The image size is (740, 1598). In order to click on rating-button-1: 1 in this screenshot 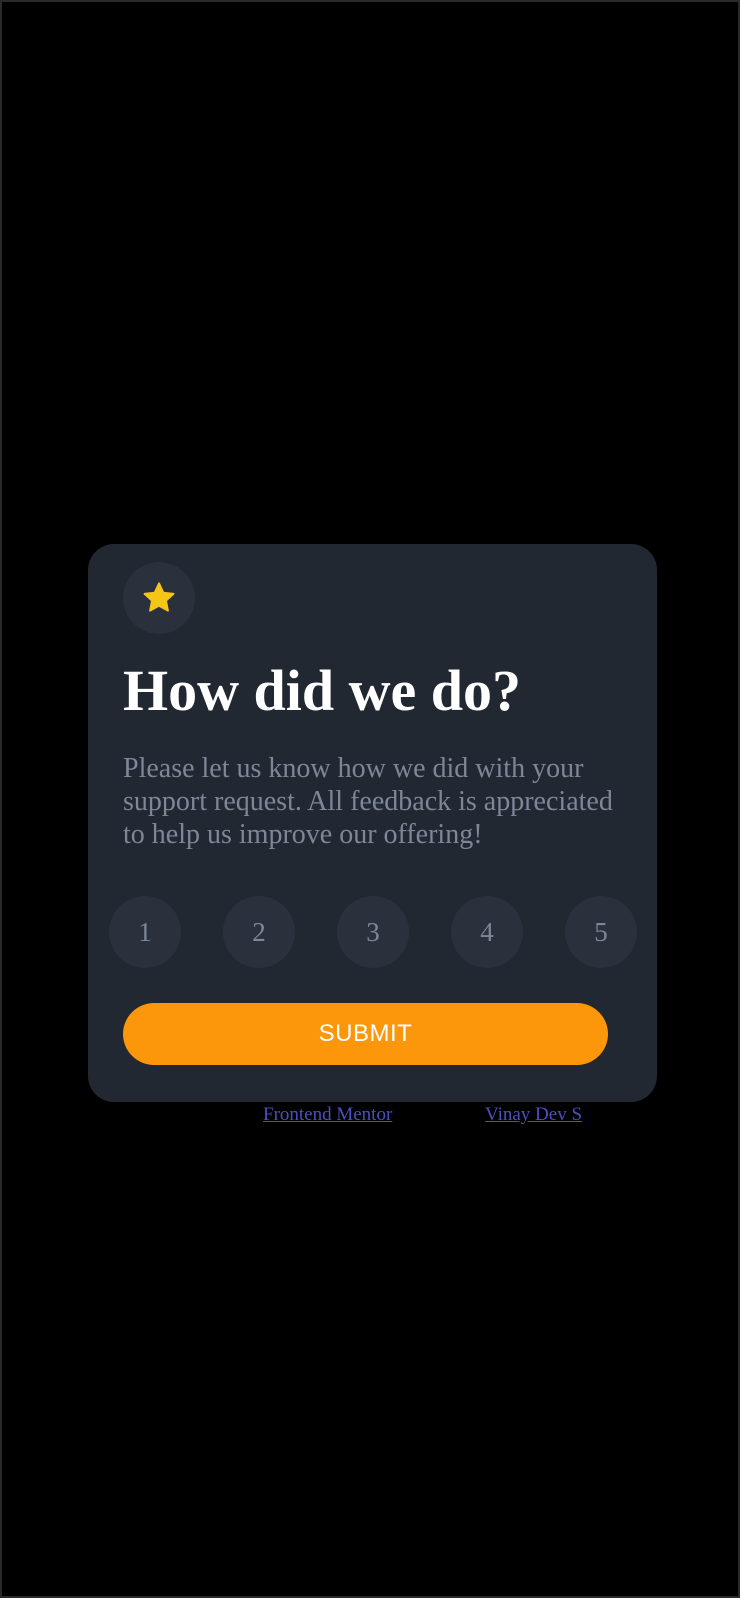, I will do `click(145, 932)`.